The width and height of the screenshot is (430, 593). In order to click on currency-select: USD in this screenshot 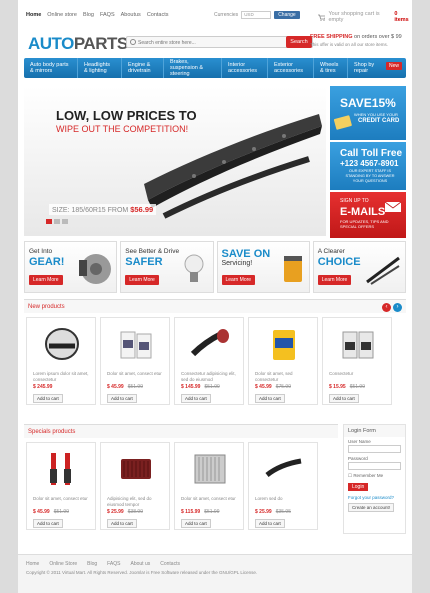, I will do `click(256, 15)`.